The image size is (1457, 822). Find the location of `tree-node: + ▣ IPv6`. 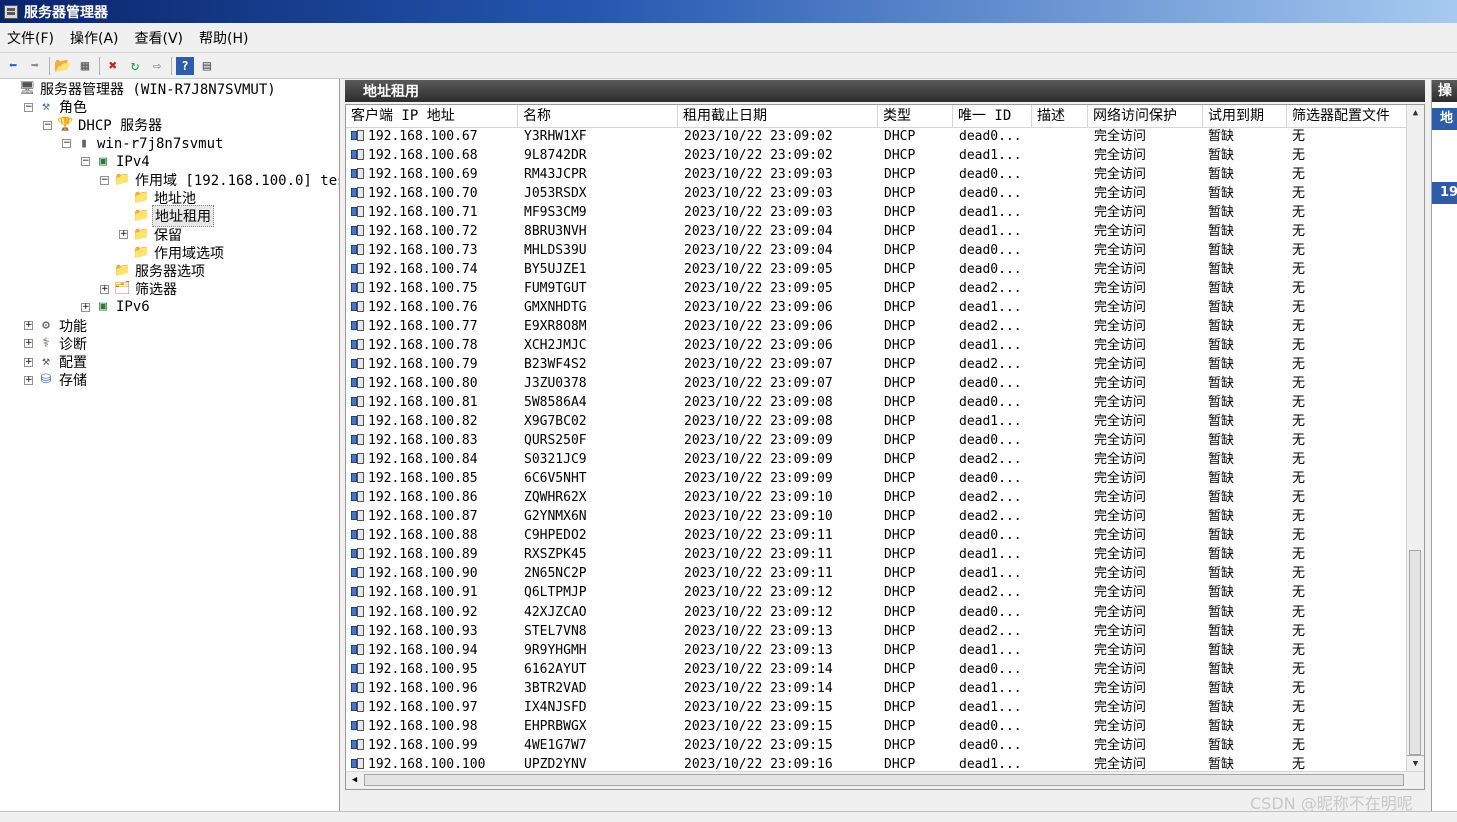

tree-node: + ▣ IPv6 is located at coordinates (116, 307).